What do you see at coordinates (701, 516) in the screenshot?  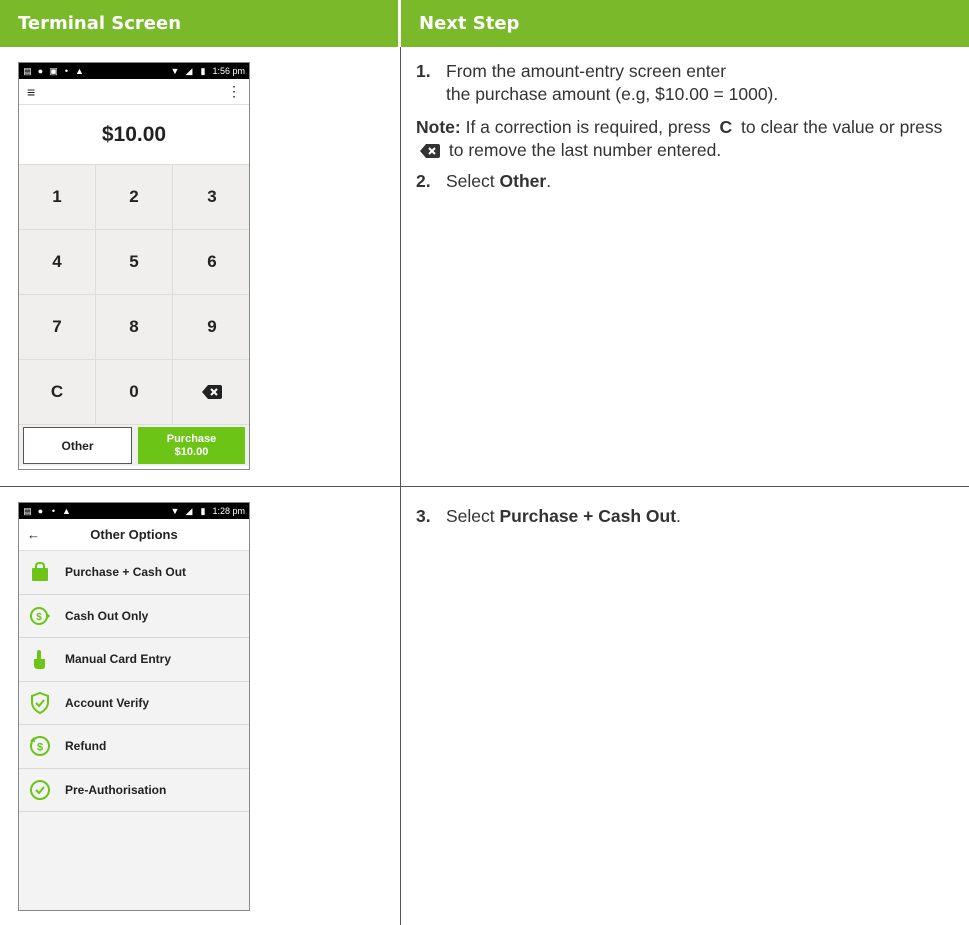 I see `step-text: Select Purchase + Cash Out.` at bounding box center [701, 516].